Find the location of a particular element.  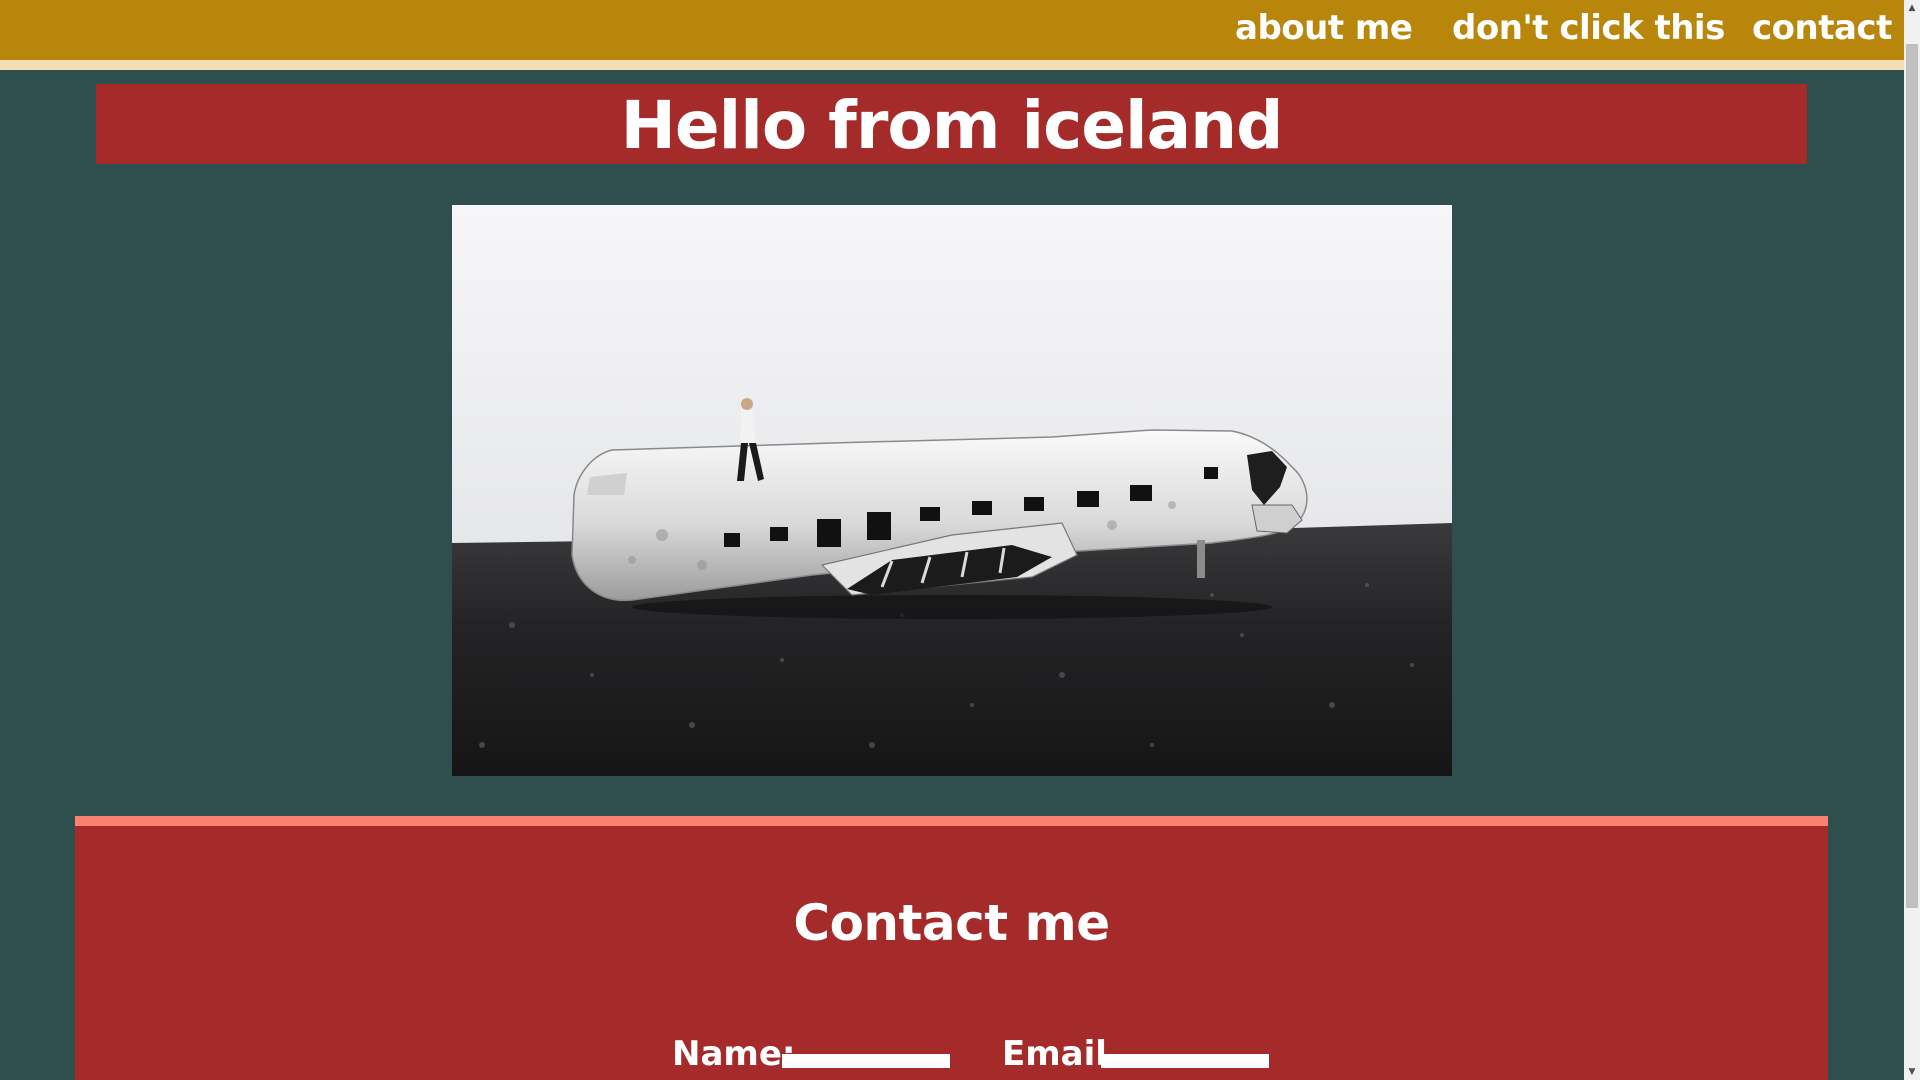

nav-link-about-me: about me is located at coordinates (1324, 28).